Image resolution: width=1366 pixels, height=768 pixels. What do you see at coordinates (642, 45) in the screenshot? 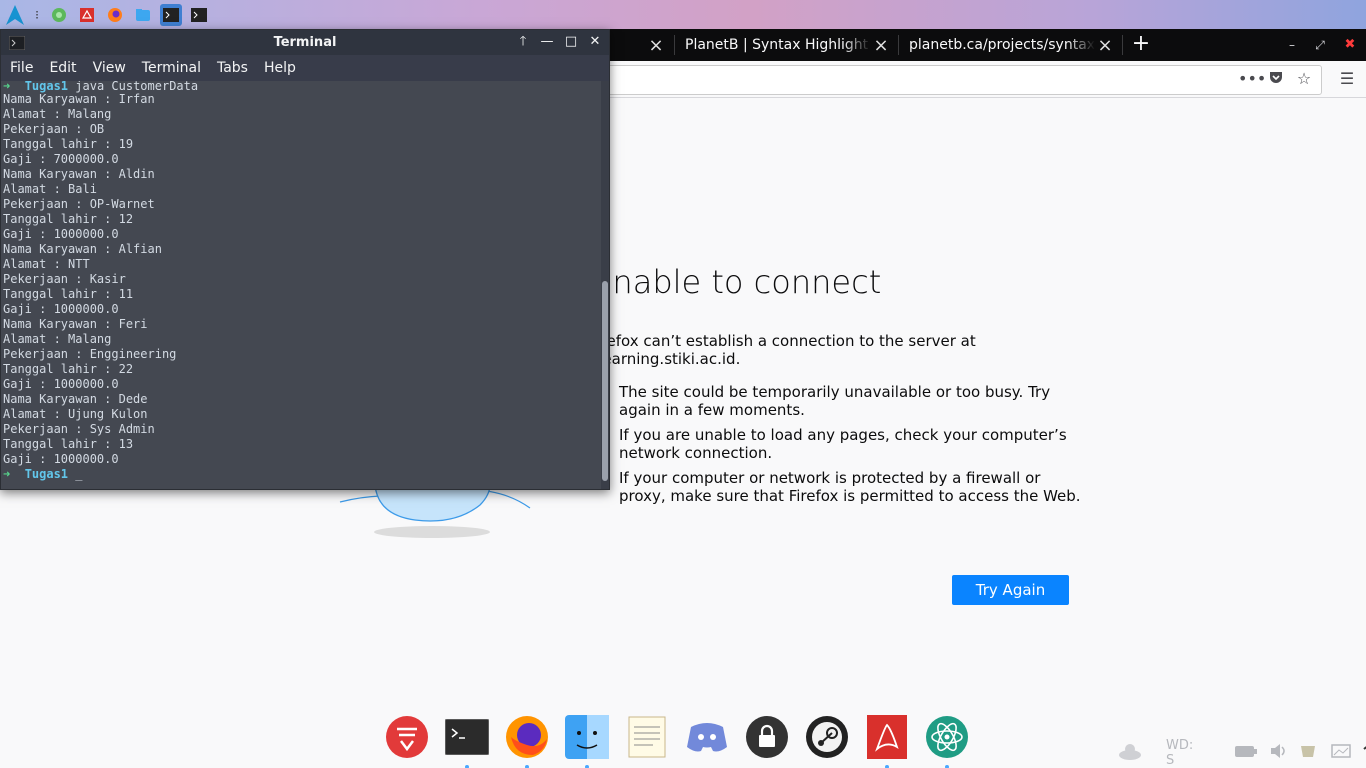
I see `tab-1: ×` at bounding box center [642, 45].